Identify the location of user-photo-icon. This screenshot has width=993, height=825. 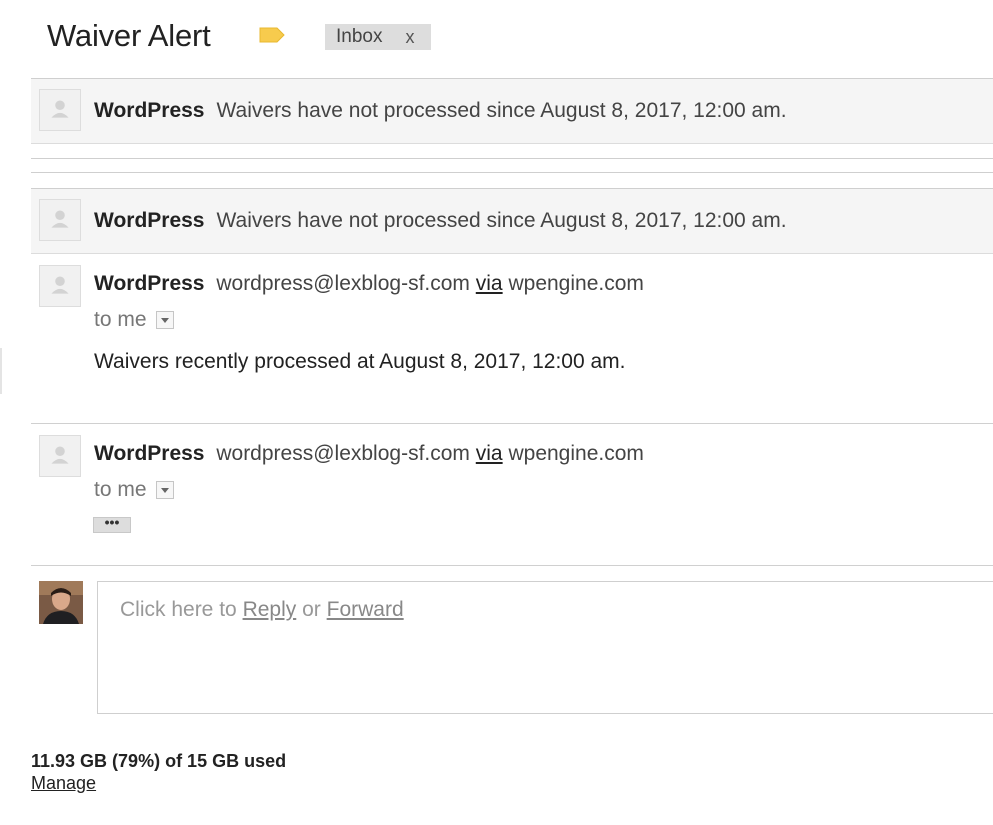
(61, 602).